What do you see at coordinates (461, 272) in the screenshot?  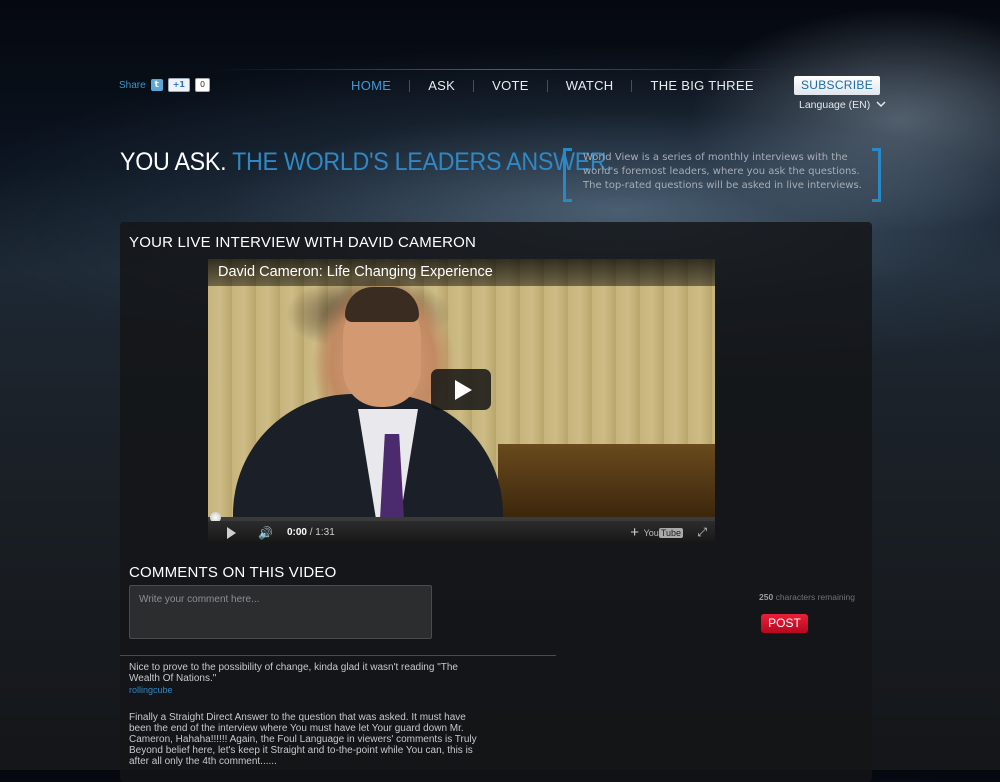 I see `video-title: David Cameron: Life Changing Experience` at bounding box center [461, 272].